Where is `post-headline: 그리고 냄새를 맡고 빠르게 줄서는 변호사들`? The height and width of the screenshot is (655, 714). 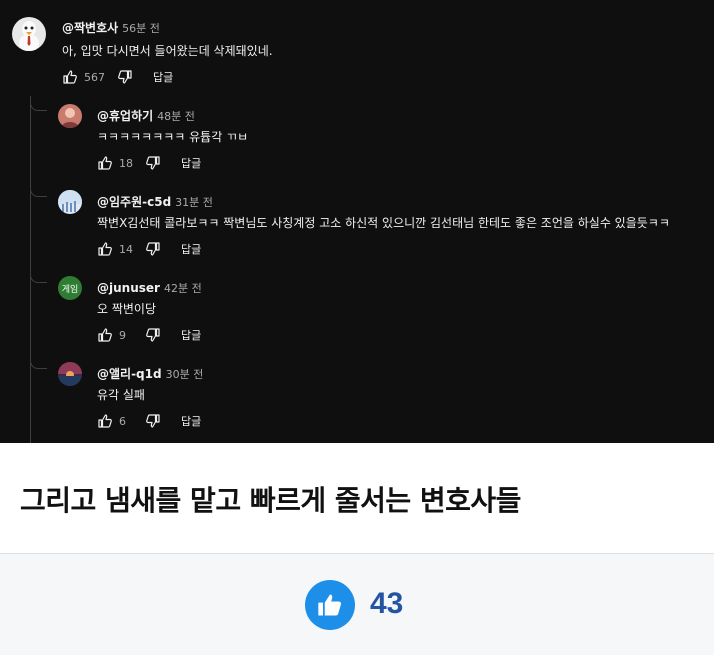
post-headline: 그리고 냄새를 맡고 빠르게 줄서는 변호사들 is located at coordinates (270, 500).